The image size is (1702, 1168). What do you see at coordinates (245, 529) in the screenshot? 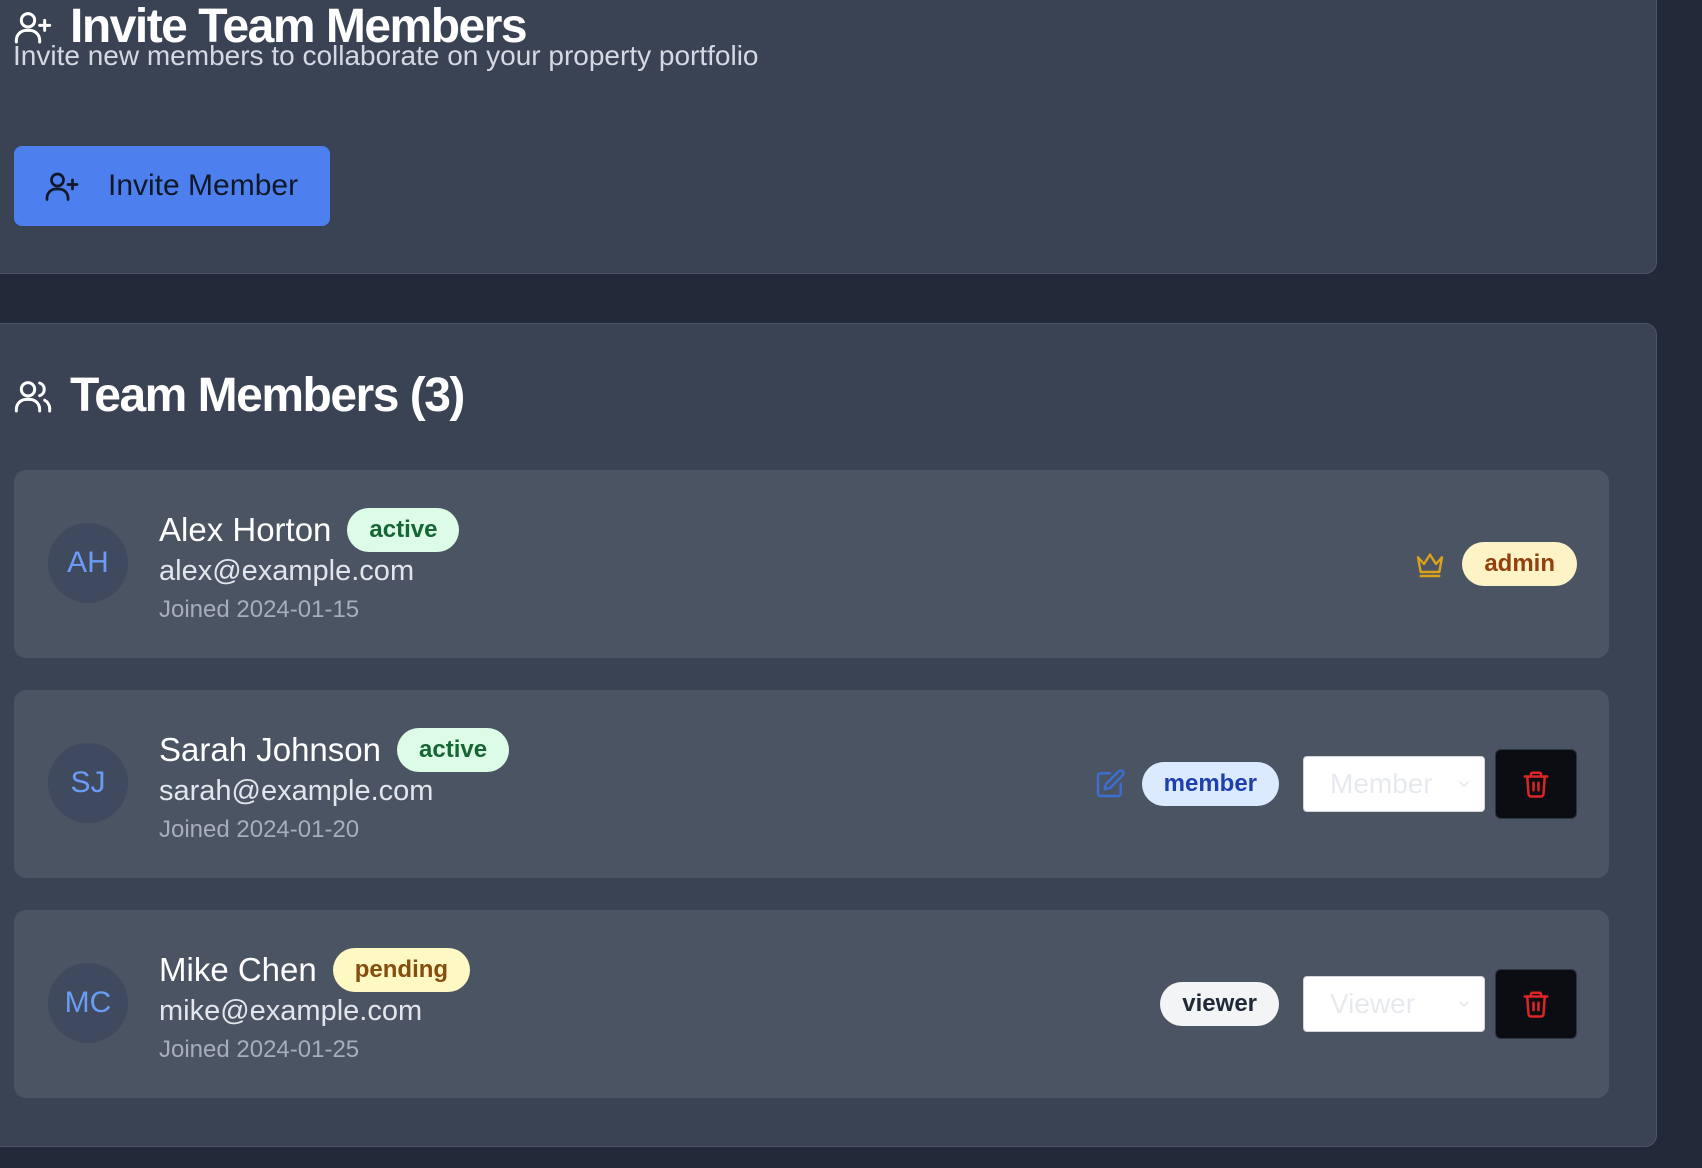
I see `member-name: Alex Horton` at bounding box center [245, 529].